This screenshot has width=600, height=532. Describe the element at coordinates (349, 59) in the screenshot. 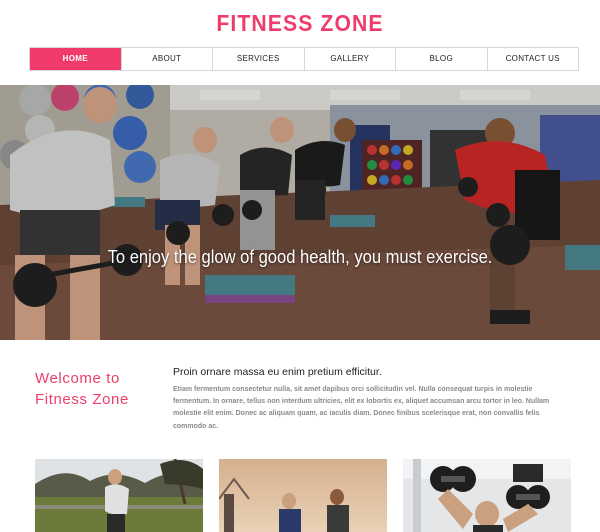

I see `nav-item-gallery: GALLERY` at that location.